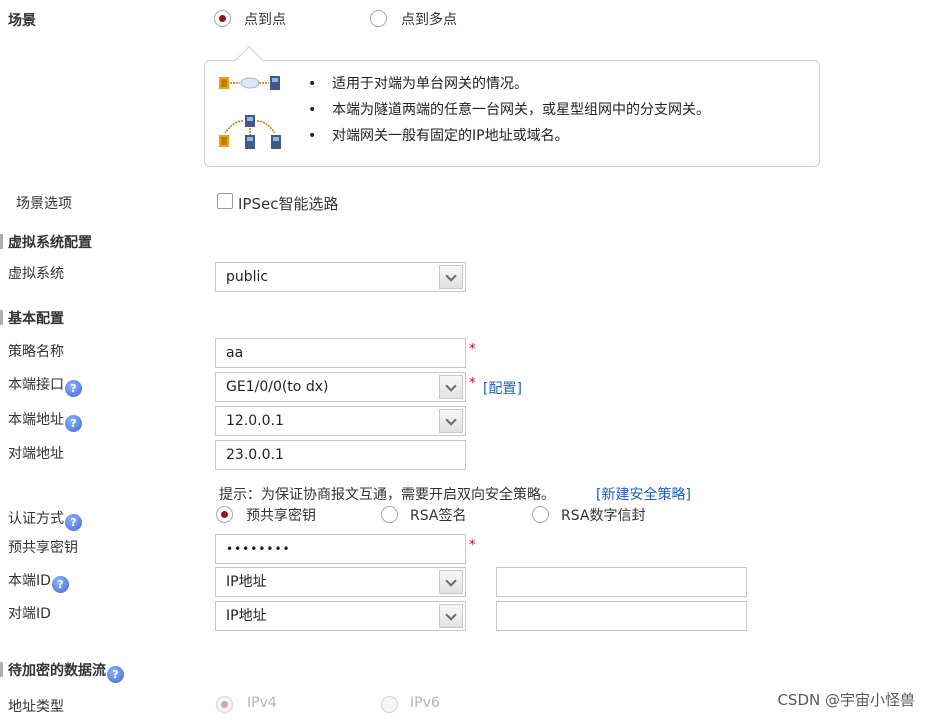 The image size is (929, 720). Describe the element at coordinates (340, 549) in the screenshot. I see `psk-input: ••••••••` at that location.